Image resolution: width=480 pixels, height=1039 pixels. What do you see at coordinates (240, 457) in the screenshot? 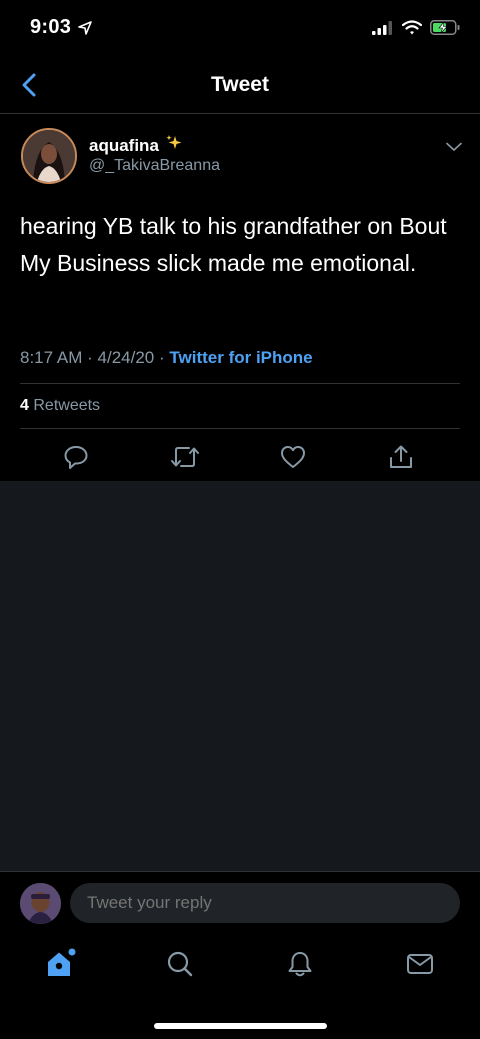
I see `tweet-actions` at bounding box center [240, 457].